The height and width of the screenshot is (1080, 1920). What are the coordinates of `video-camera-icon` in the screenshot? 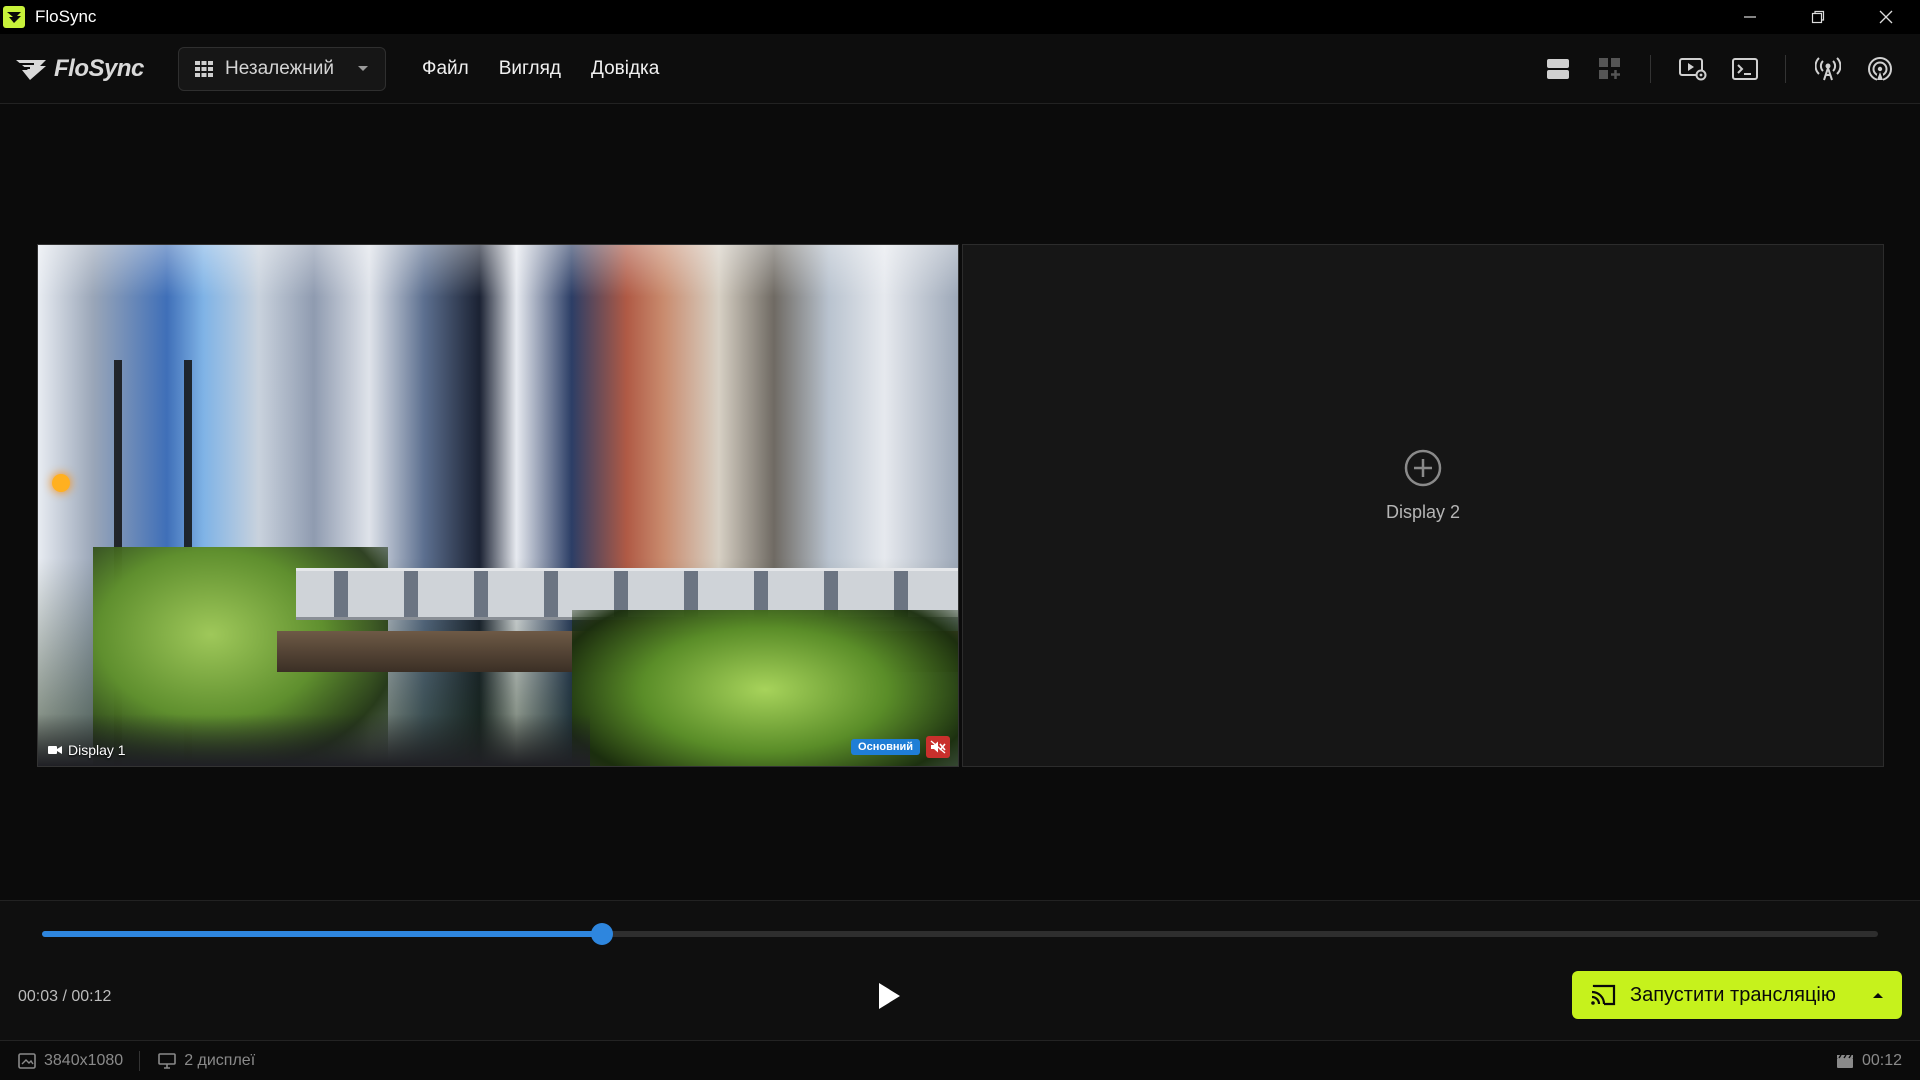 It's located at (55, 750).